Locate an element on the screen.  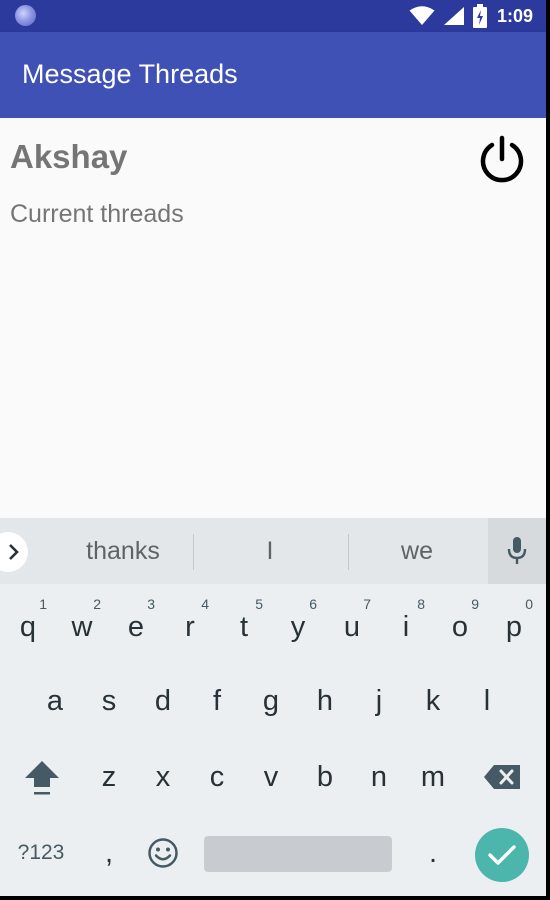
key-y: y6 is located at coordinates (298, 627).